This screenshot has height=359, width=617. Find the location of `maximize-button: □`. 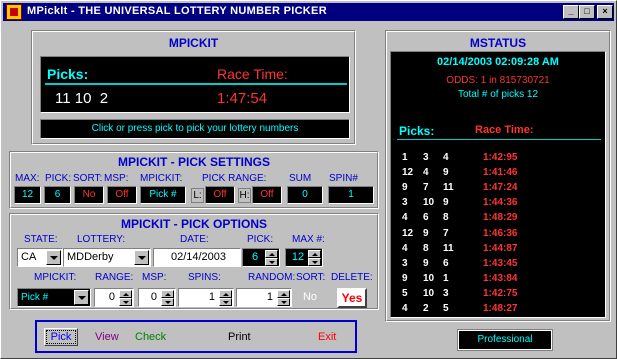

maximize-button: □ is located at coordinates (587, 12).